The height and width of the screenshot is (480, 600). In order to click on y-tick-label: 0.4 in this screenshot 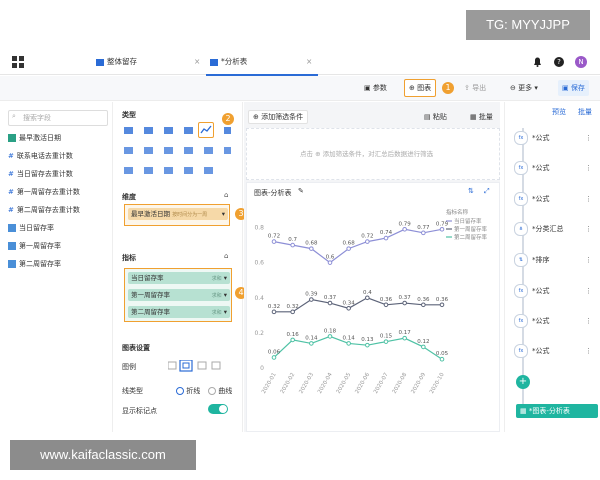, I will do `click(259, 298)`.